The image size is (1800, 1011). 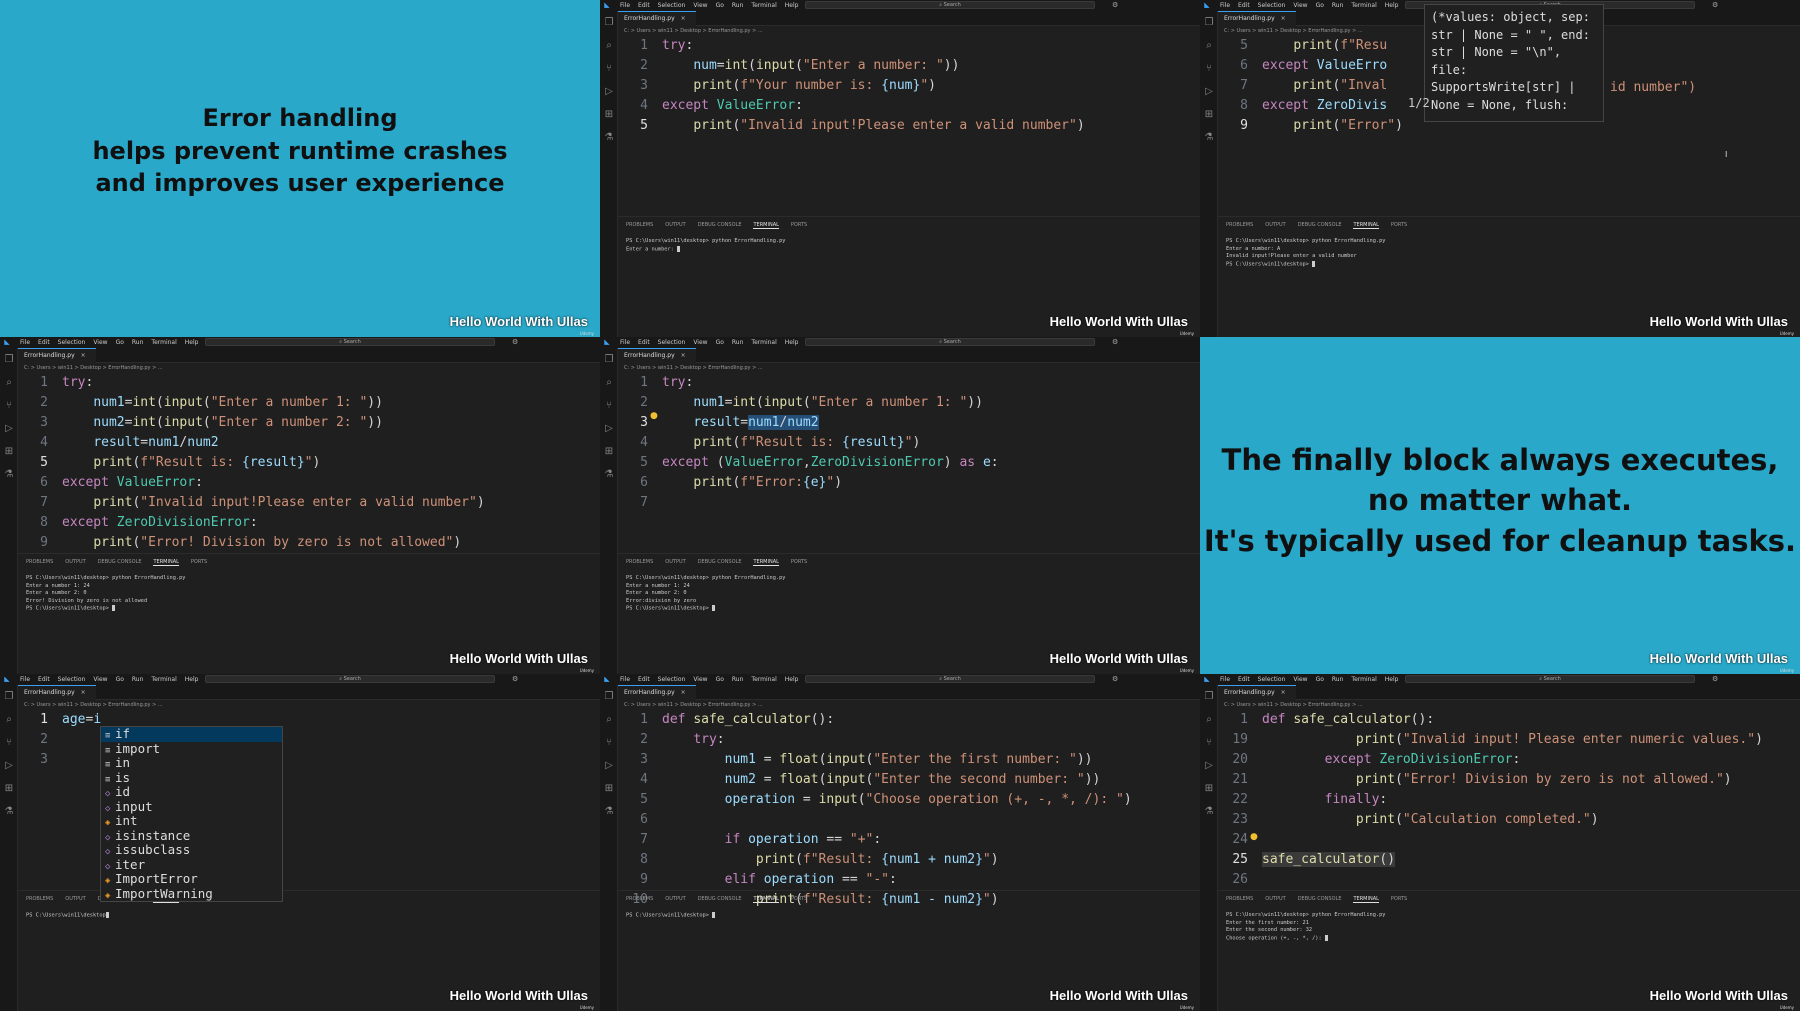 What do you see at coordinates (1408, 820) in the screenshot?
I see `code-line: 23 print("Calculation completed.")` at bounding box center [1408, 820].